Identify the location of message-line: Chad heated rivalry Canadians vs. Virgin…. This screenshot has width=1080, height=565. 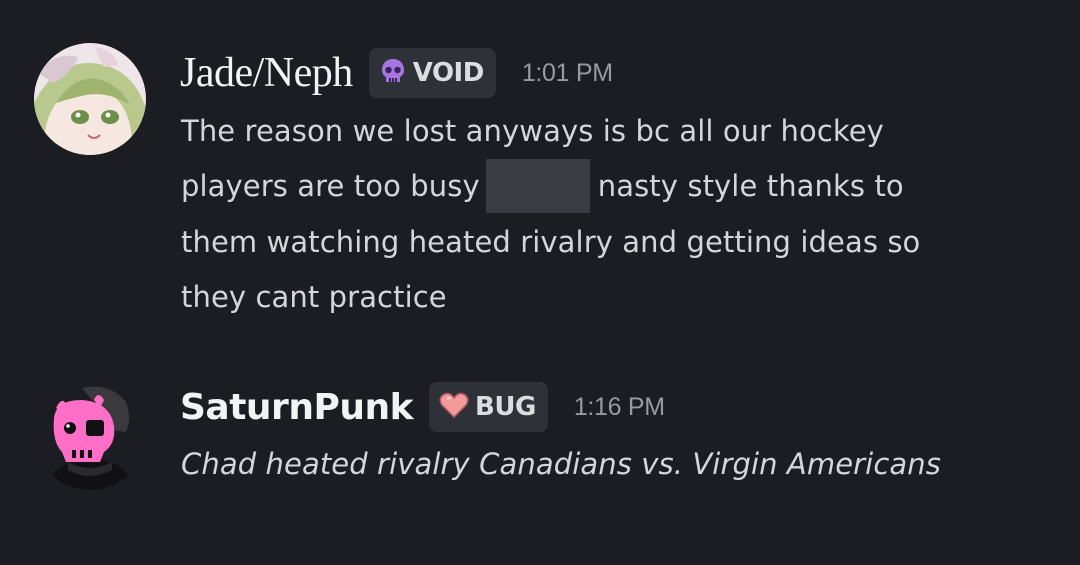
(561, 464).